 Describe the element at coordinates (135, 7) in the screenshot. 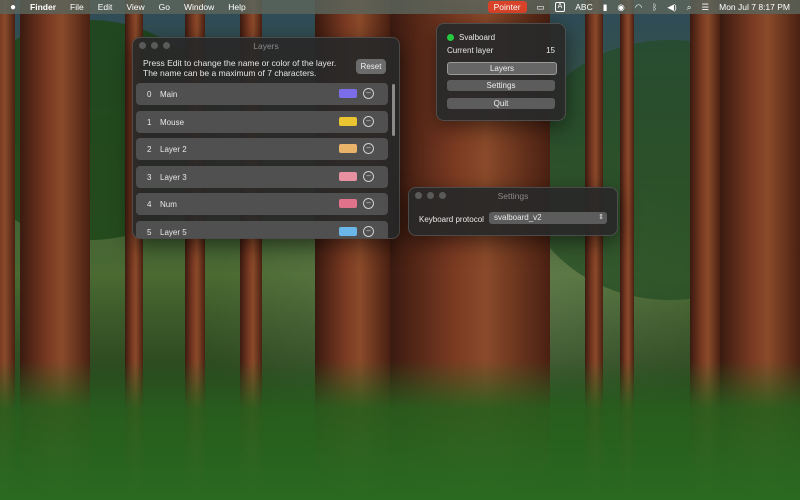

I see `menu-view: View` at that location.